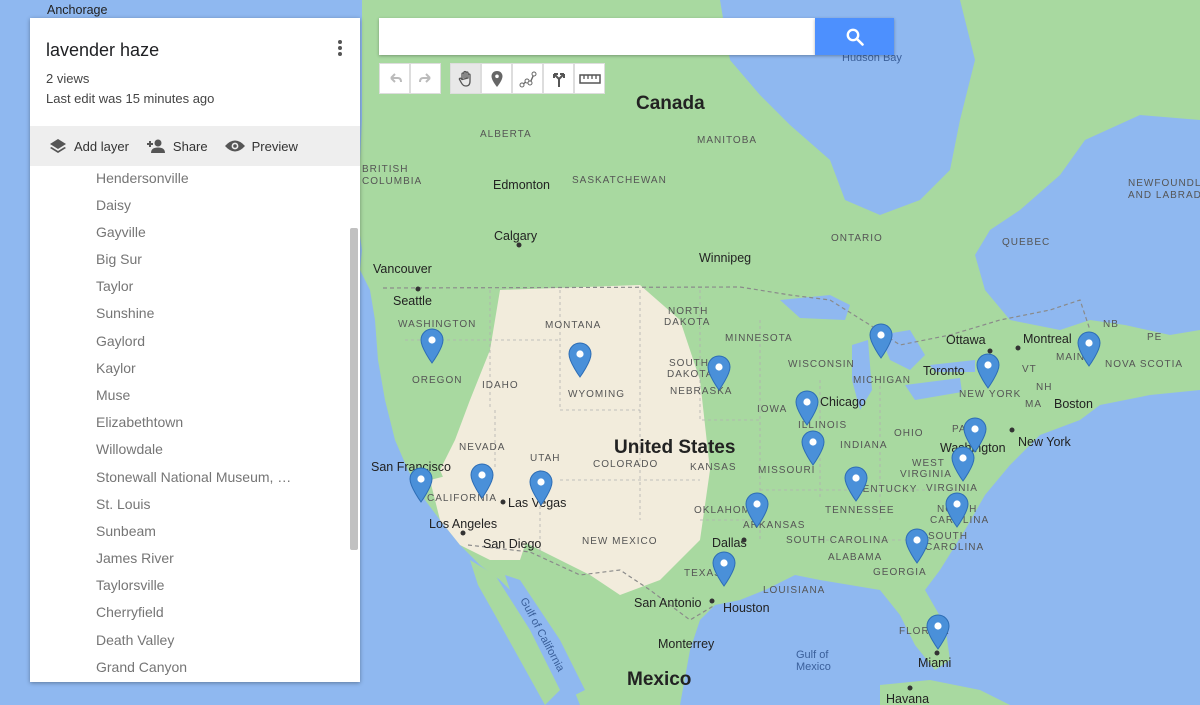 This screenshot has width=1200, height=705. I want to click on undo-button, so click(394, 78).